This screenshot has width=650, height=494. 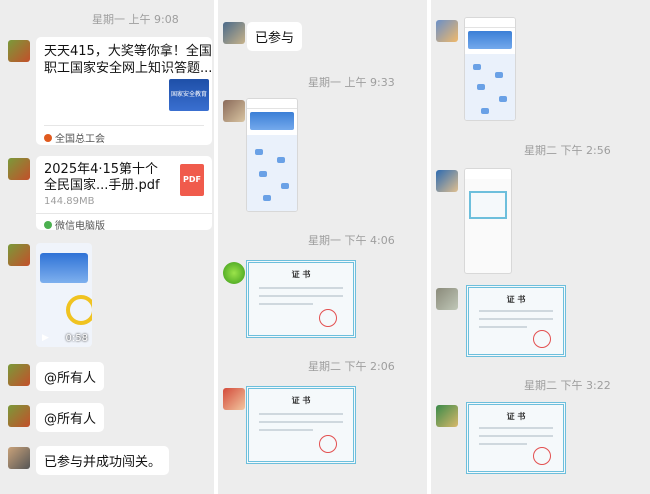 I want to click on timestamp: 星期一 上午 9:08, so click(x=135, y=19).